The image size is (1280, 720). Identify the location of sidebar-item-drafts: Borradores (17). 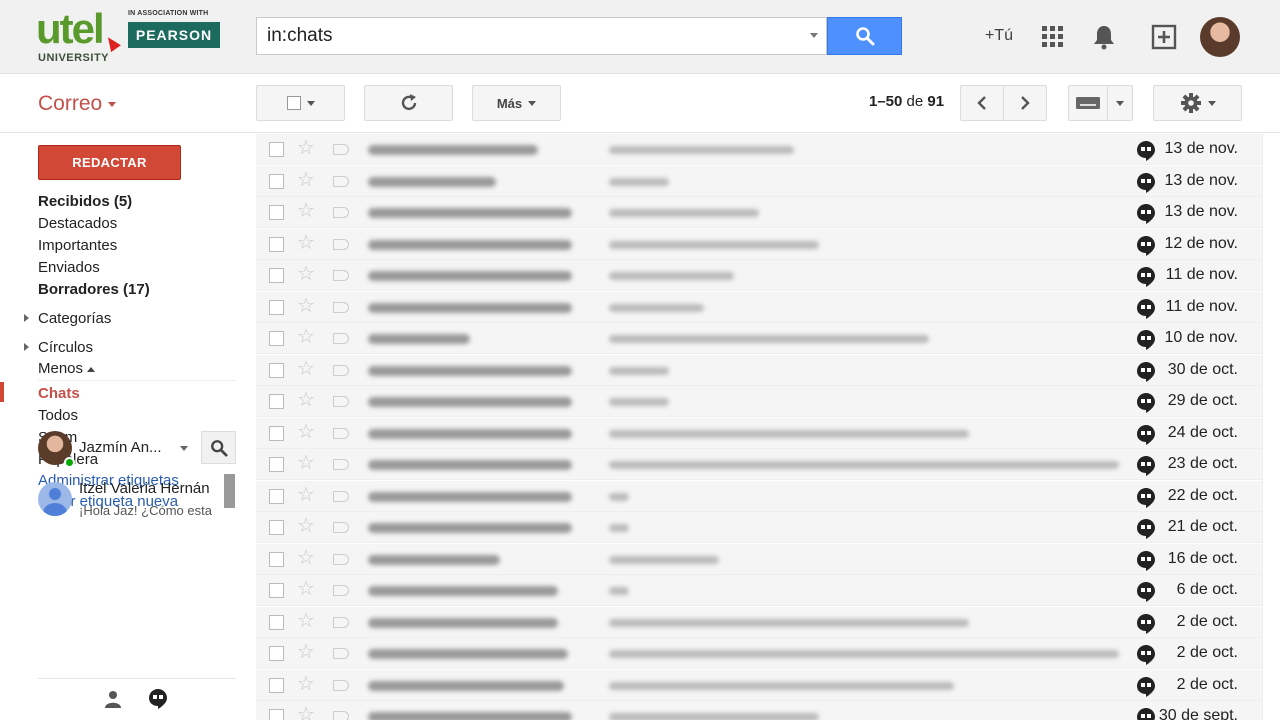
(94, 289).